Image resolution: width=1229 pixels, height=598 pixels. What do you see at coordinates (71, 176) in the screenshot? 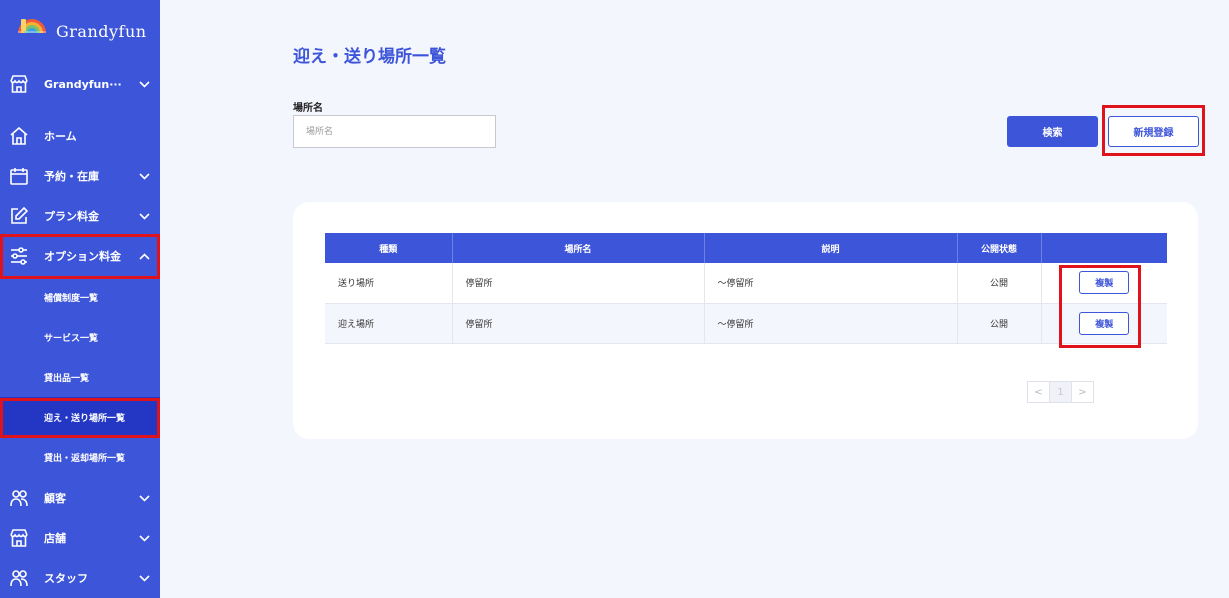
I see `sidebar-item-label: 予約・在庫` at bounding box center [71, 176].